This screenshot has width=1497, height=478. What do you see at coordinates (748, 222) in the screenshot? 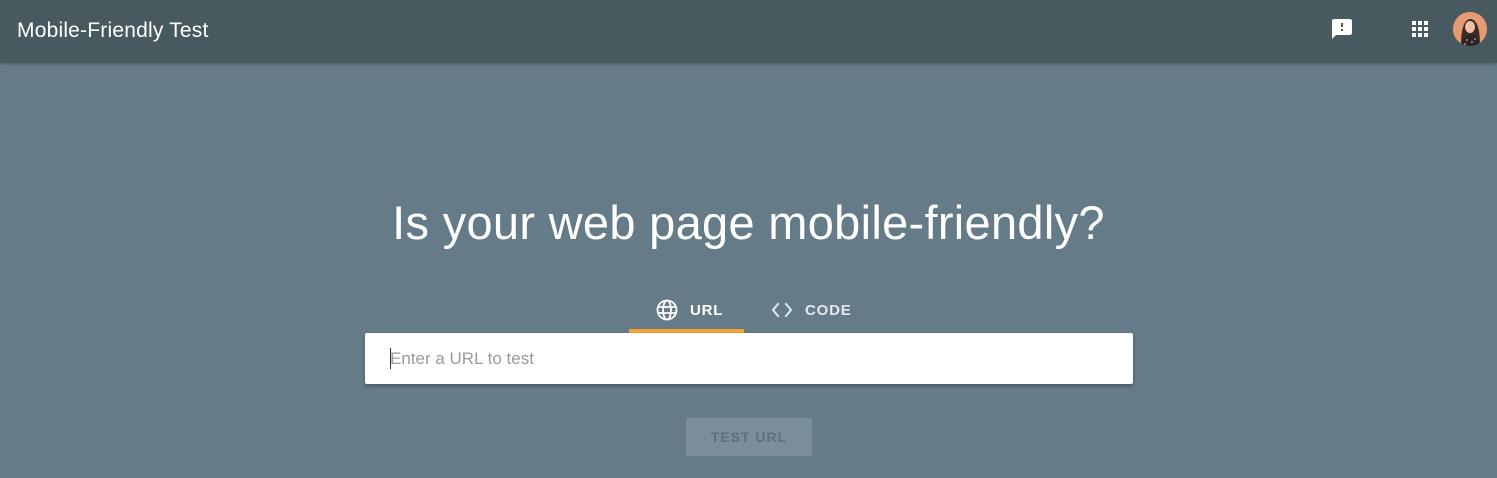
I see `page-headline: Is your web page mobile-friendly?` at bounding box center [748, 222].